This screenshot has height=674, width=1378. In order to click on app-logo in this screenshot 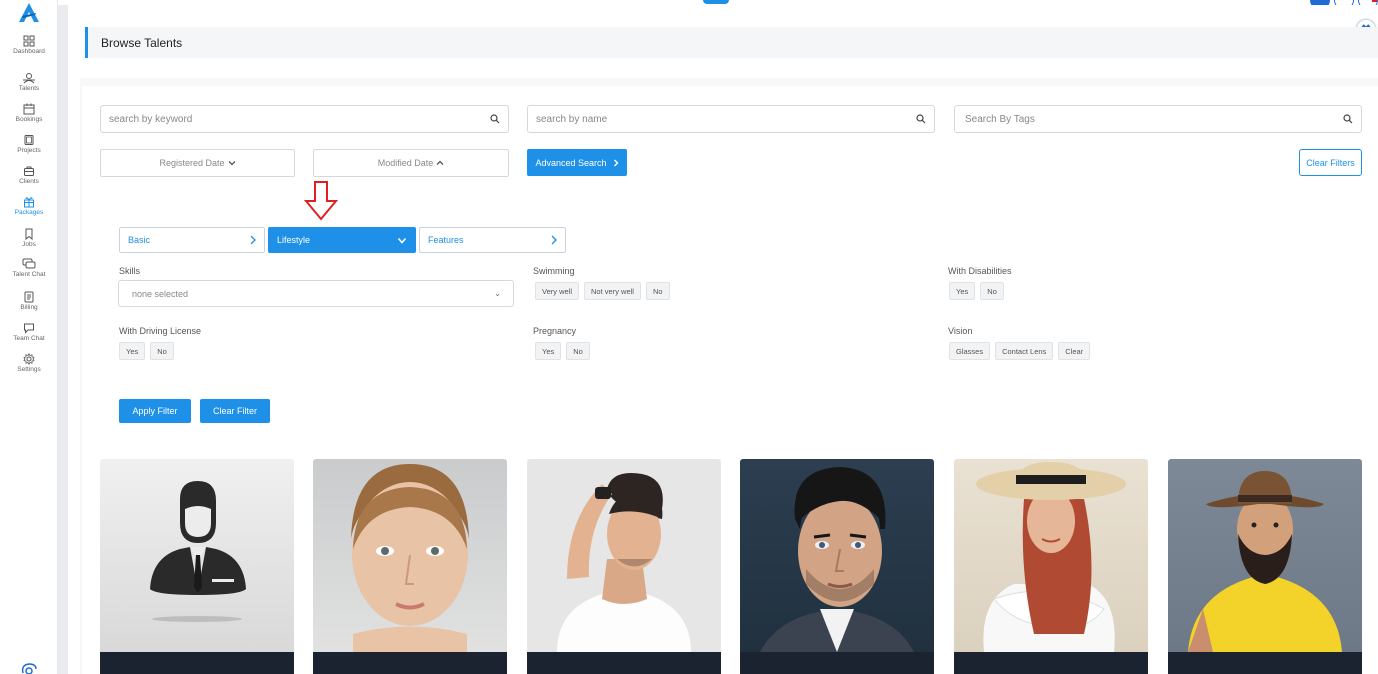, I will do `click(29, 13)`.